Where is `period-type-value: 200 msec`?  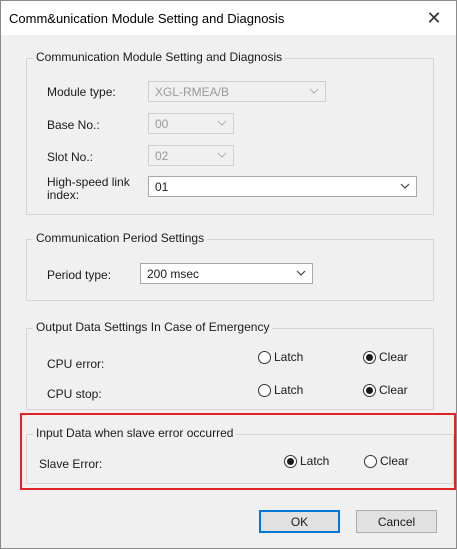 period-type-value: 200 msec is located at coordinates (173, 274).